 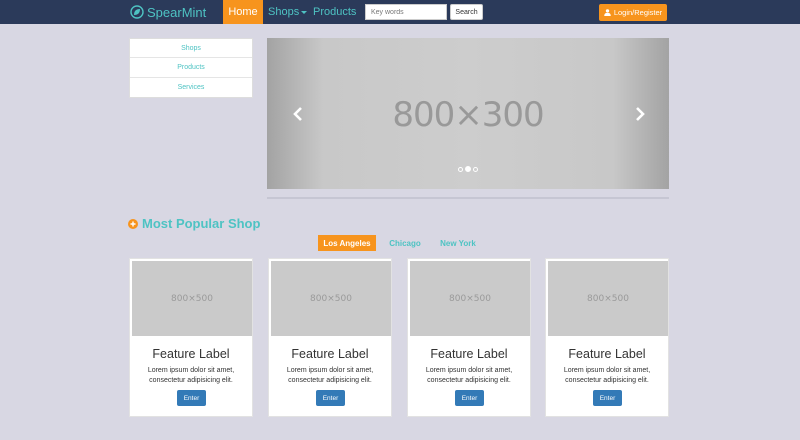 What do you see at coordinates (133, 223) in the screenshot?
I see `plus-circle-icon` at bounding box center [133, 223].